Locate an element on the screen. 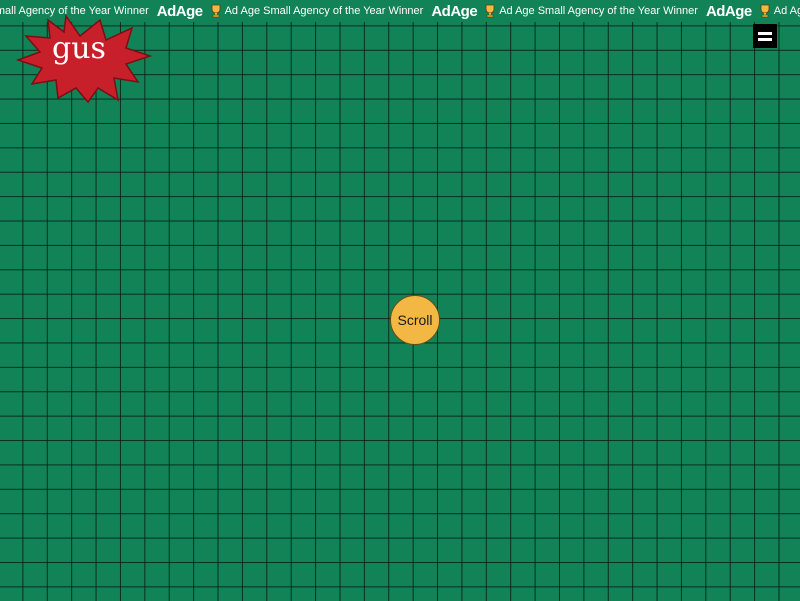  hamburger-icon is located at coordinates (765, 33).